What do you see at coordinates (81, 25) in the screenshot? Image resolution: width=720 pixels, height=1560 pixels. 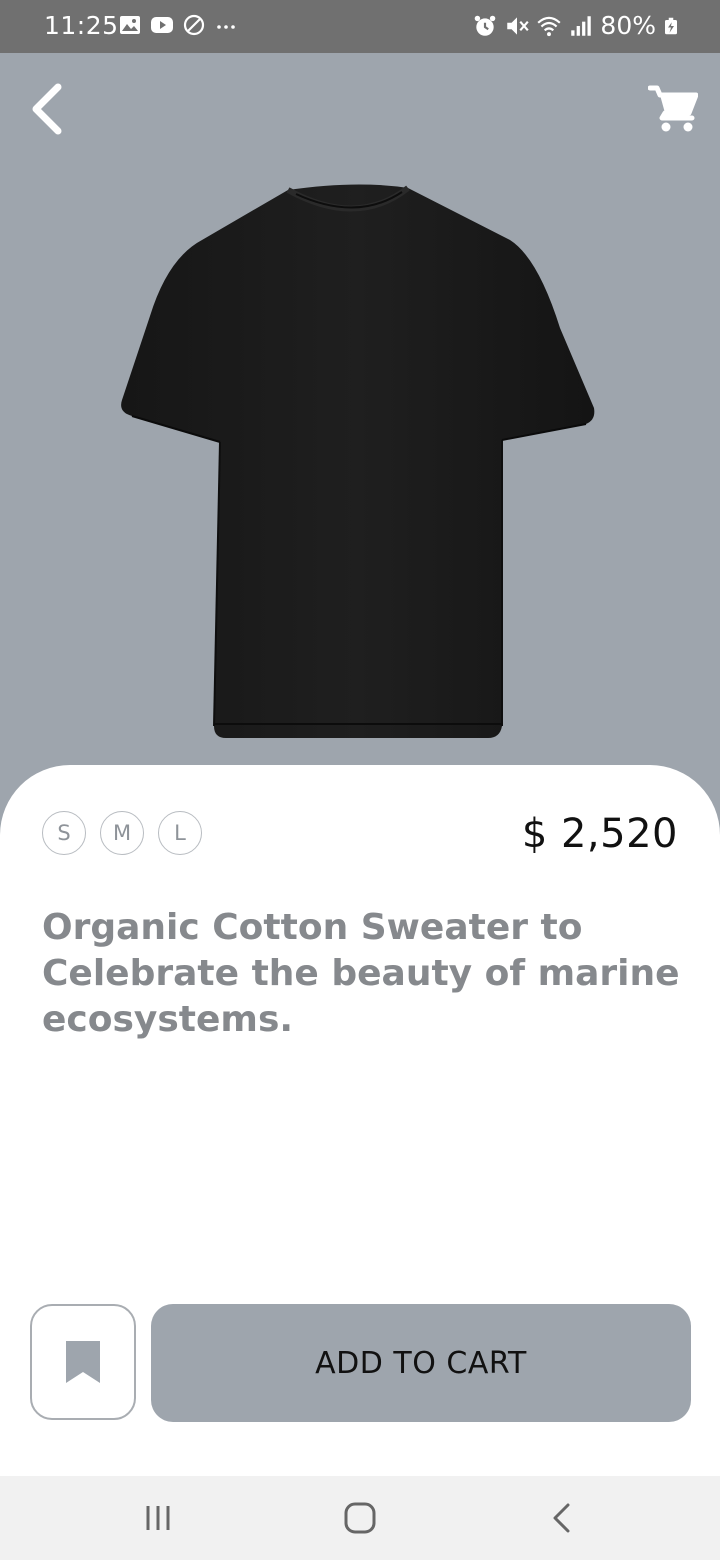 I see `status-time: 11:25` at bounding box center [81, 25].